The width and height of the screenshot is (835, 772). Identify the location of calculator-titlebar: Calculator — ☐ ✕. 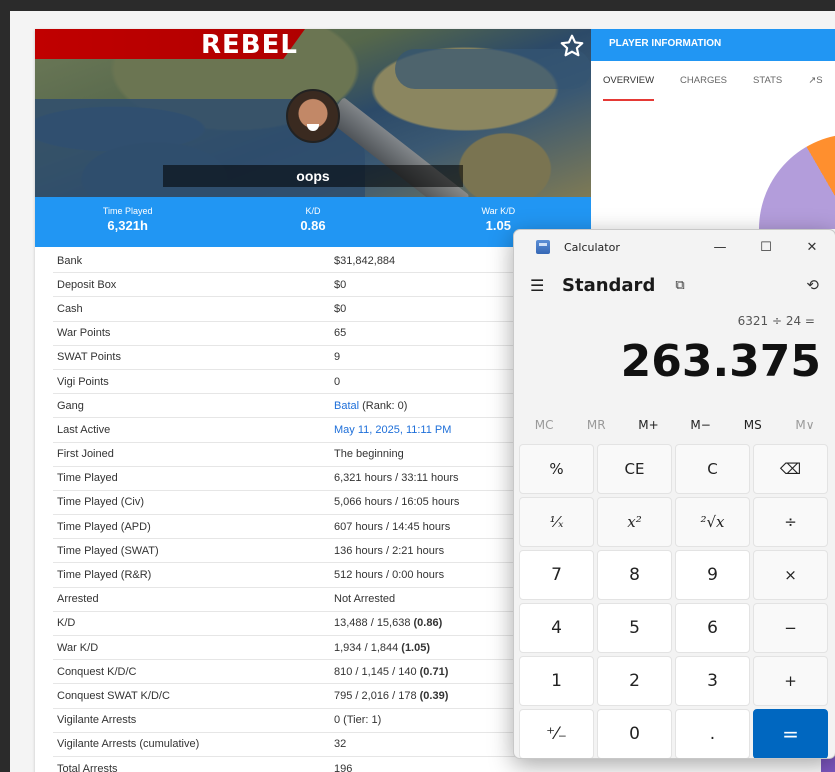
(674, 247).